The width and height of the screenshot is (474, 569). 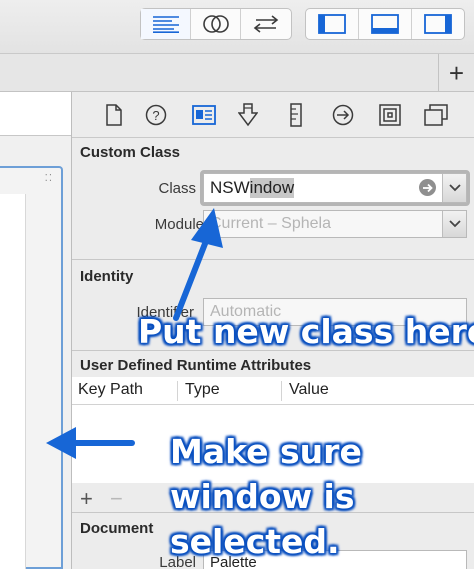 What do you see at coordinates (262, 496) in the screenshot?
I see `window-hint-line-2: window is` at bounding box center [262, 496].